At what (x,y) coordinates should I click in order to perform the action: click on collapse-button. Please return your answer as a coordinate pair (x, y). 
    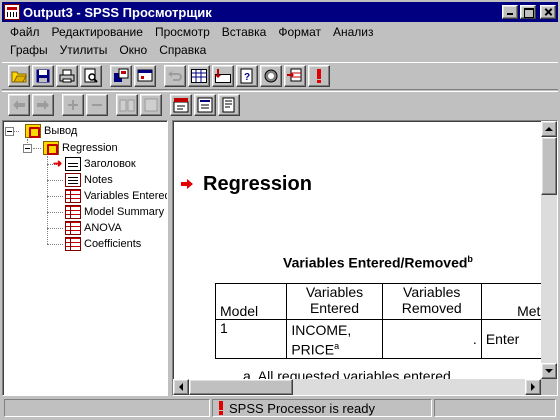
    Looking at the image, I should click on (97, 105).